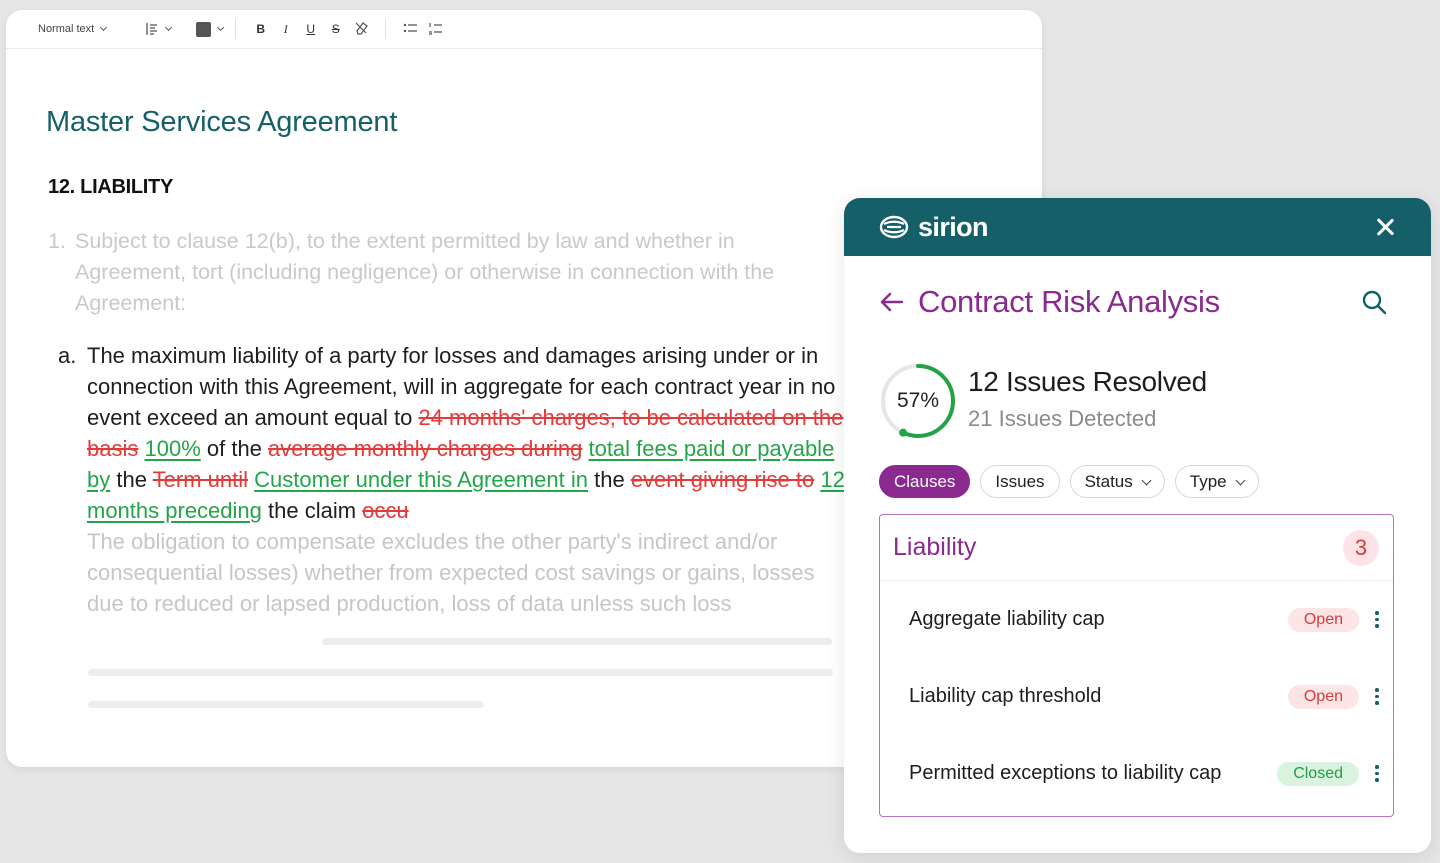 The image size is (1440, 863). What do you see at coordinates (1137, 227) in the screenshot?
I see `panel-header: sirion` at bounding box center [1137, 227].